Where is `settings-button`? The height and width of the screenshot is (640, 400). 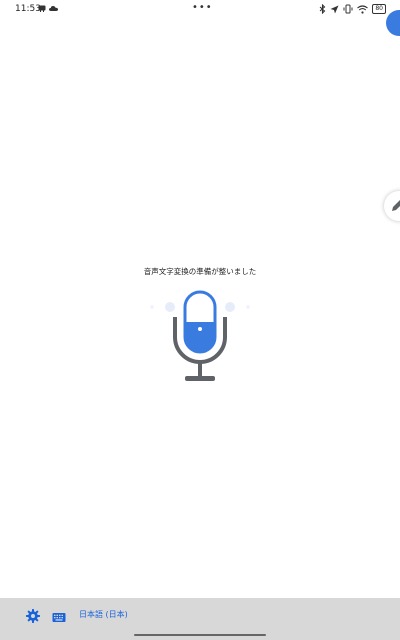 settings-button is located at coordinates (33, 615).